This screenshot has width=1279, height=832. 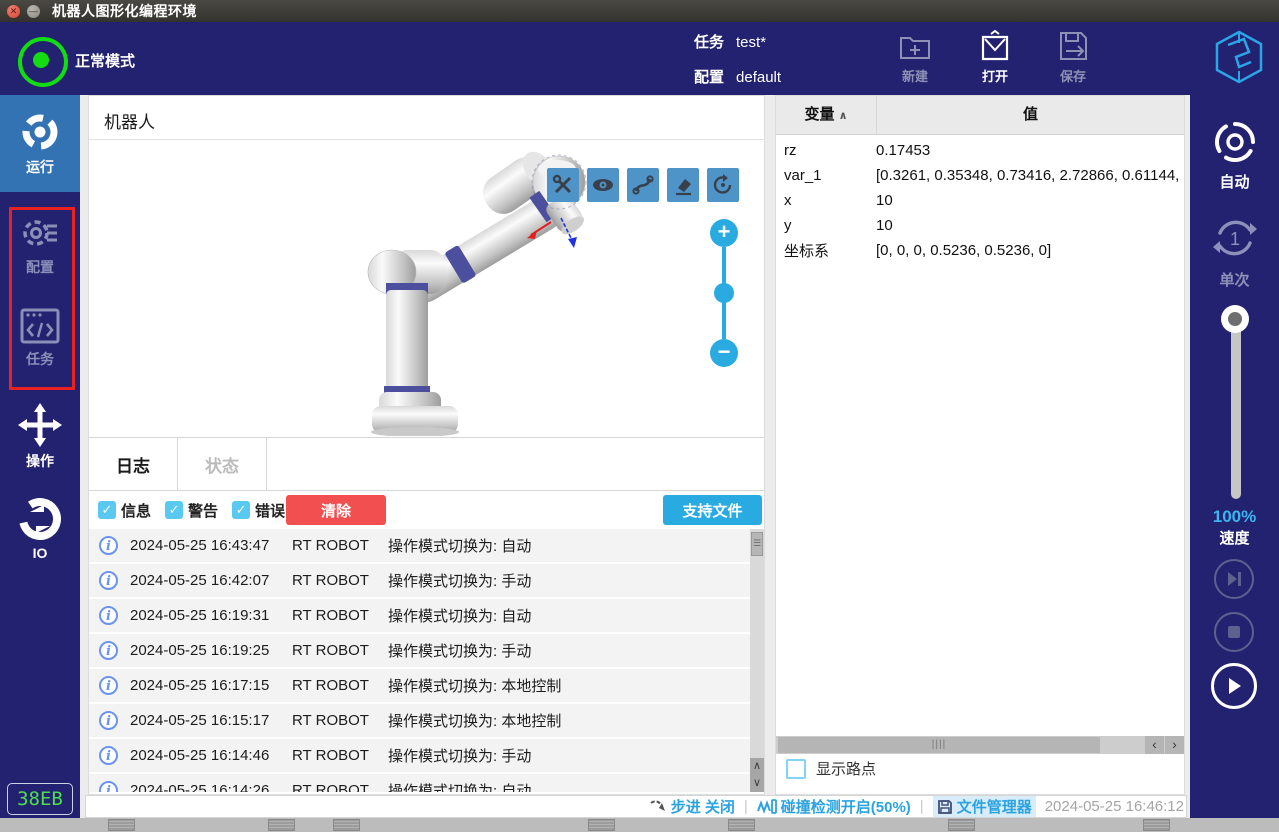 I want to click on zoom-slider-handle, so click(x=724, y=293).